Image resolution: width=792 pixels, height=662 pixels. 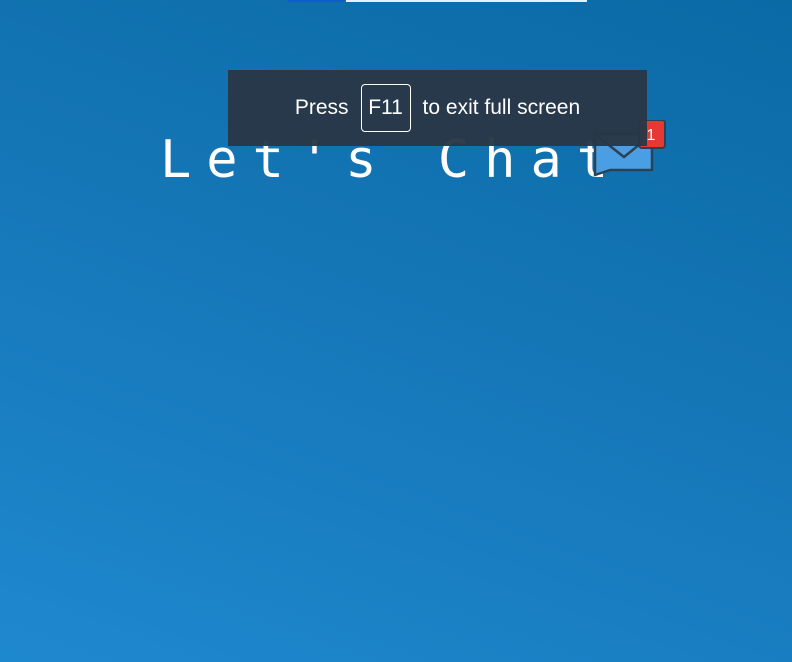 What do you see at coordinates (651, 135) in the screenshot?
I see `notification-badge-count: 1` at bounding box center [651, 135].